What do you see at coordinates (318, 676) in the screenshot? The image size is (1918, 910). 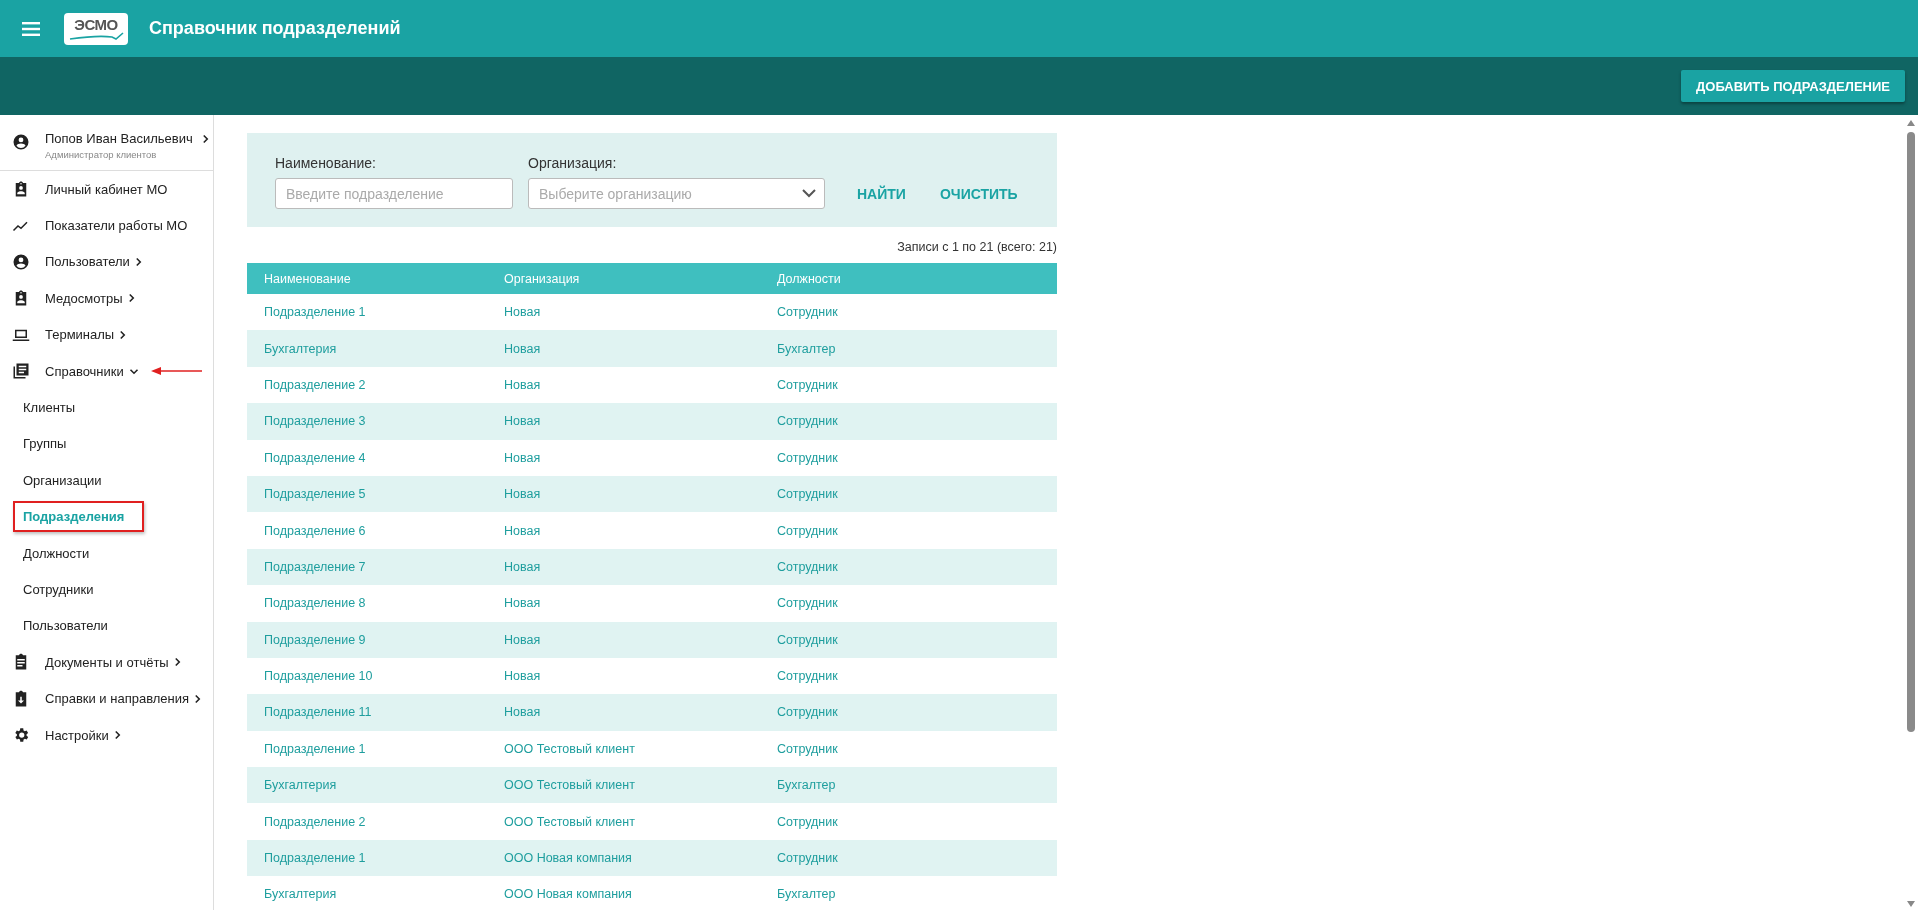 I see `table-cell: Подразделение 10` at bounding box center [318, 676].